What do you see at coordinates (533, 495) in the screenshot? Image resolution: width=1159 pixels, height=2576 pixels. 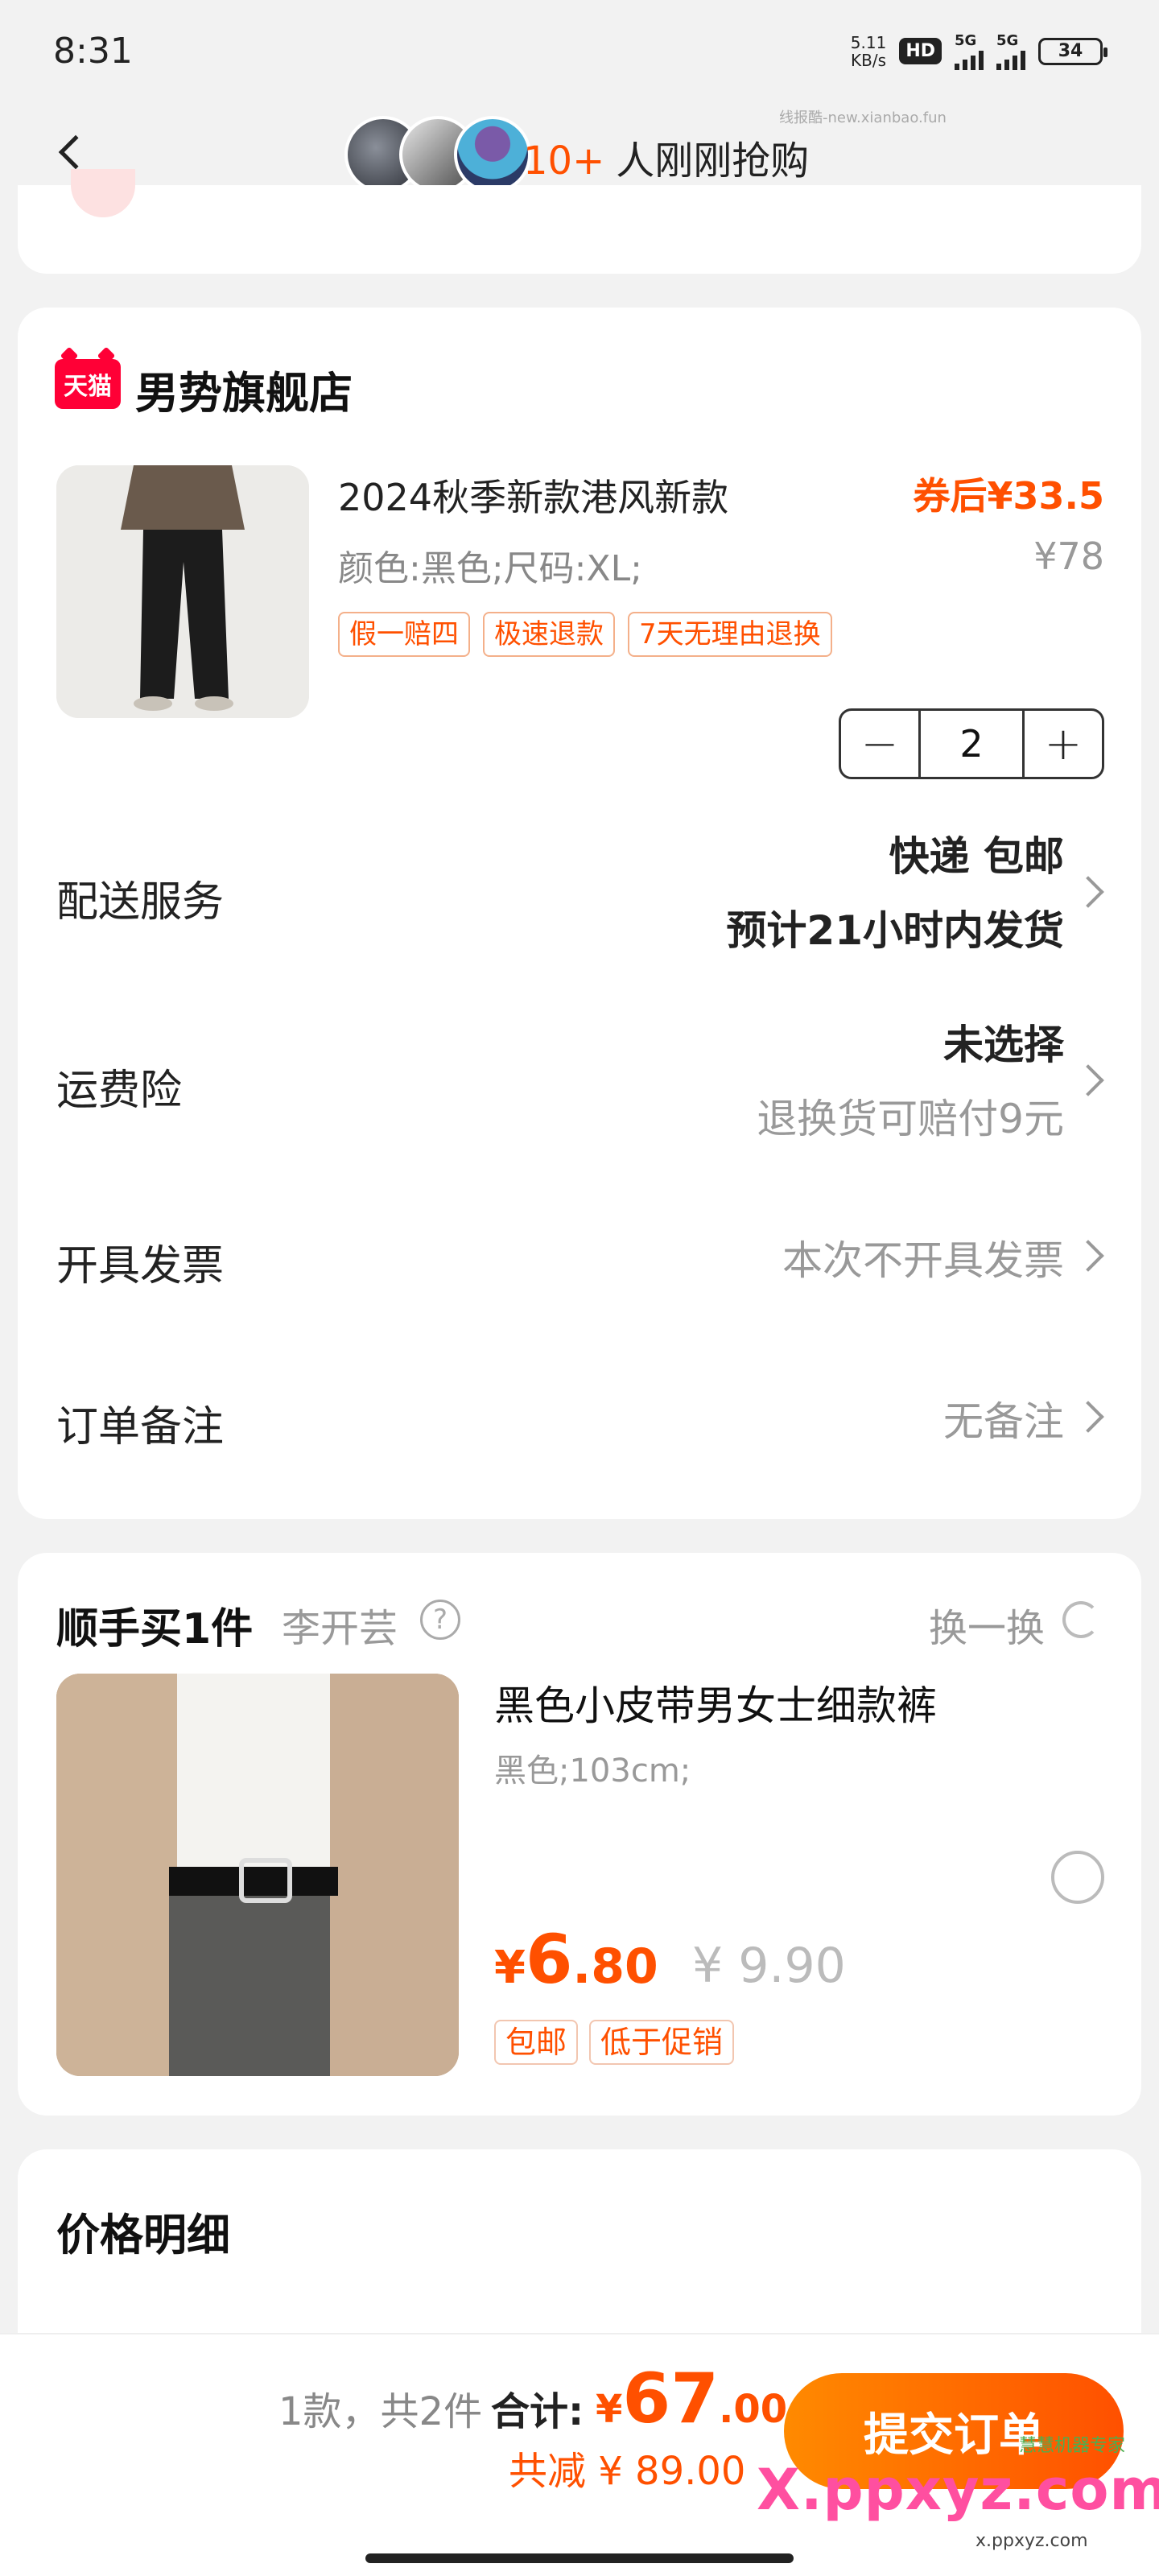 I see `product-title: 2024秋季新款港风新款` at bounding box center [533, 495].